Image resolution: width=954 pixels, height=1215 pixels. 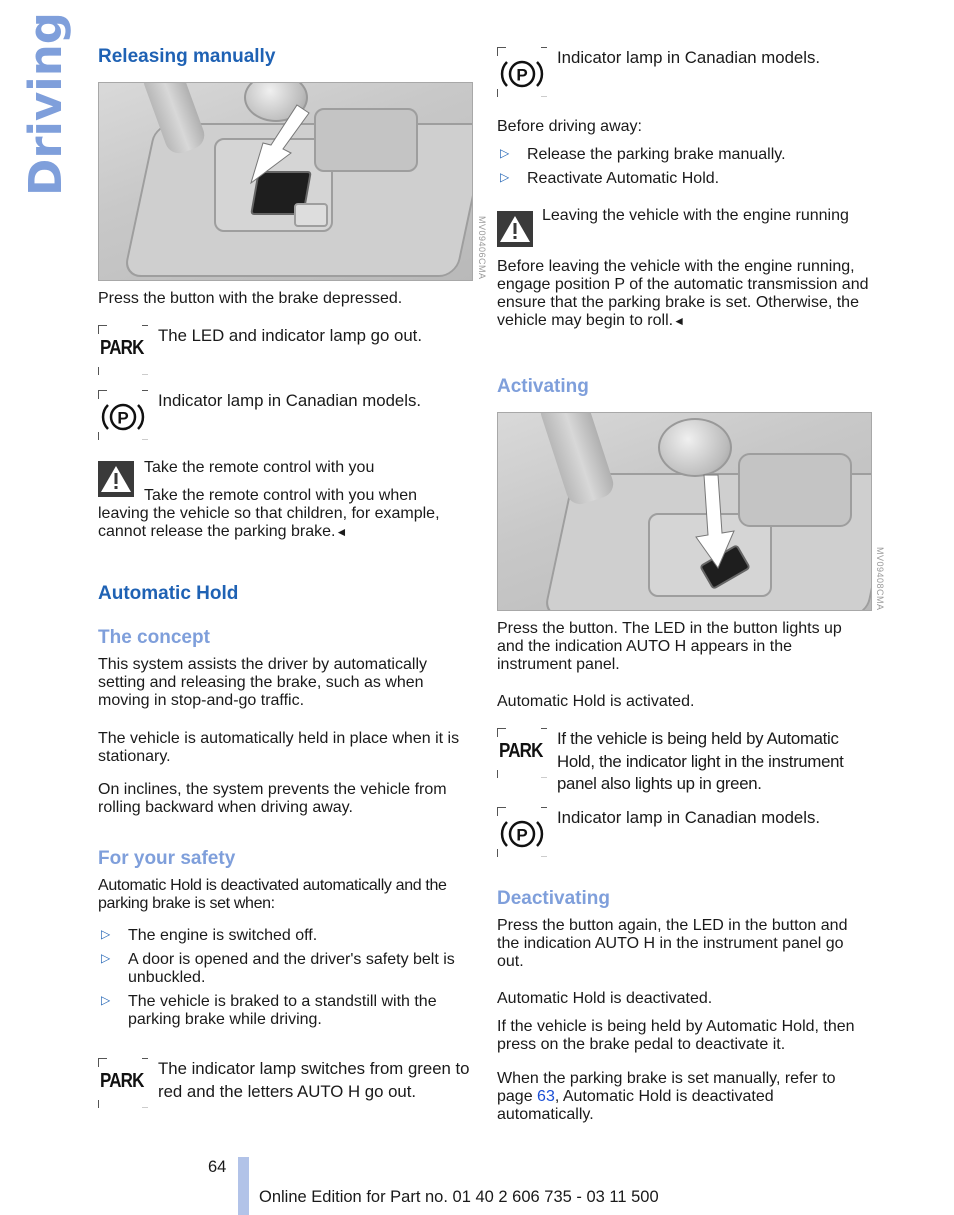 I want to click on list-item: ▷ Release the parking brake manually., so click(x=643, y=154).